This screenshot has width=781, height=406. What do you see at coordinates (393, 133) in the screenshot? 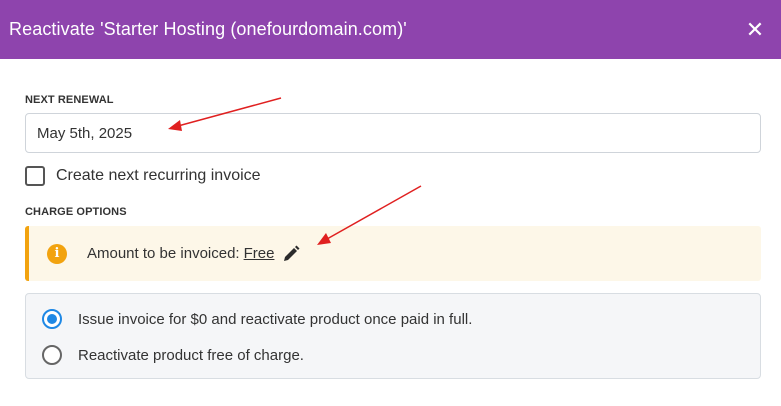
I see `next-renewal-input` at bounding box center [393, 133].